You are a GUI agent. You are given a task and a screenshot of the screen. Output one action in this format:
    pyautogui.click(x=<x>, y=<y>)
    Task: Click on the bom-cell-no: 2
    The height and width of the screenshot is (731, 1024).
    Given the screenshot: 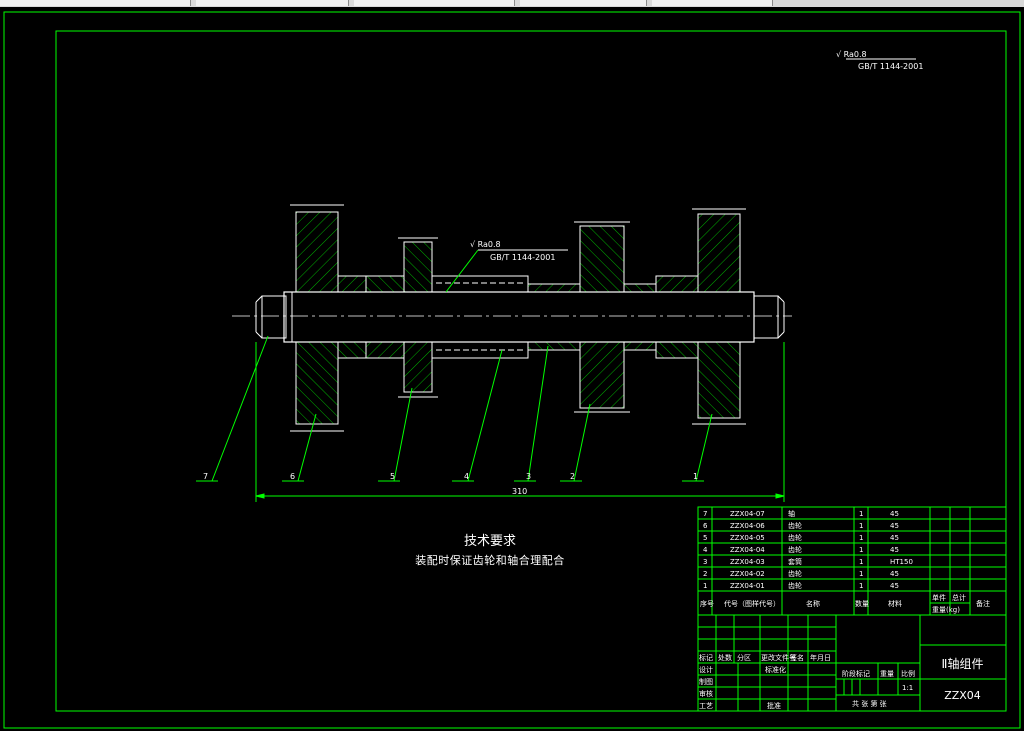 What is the action you would take?
    pyautogui.click(x=705, y=574)
    